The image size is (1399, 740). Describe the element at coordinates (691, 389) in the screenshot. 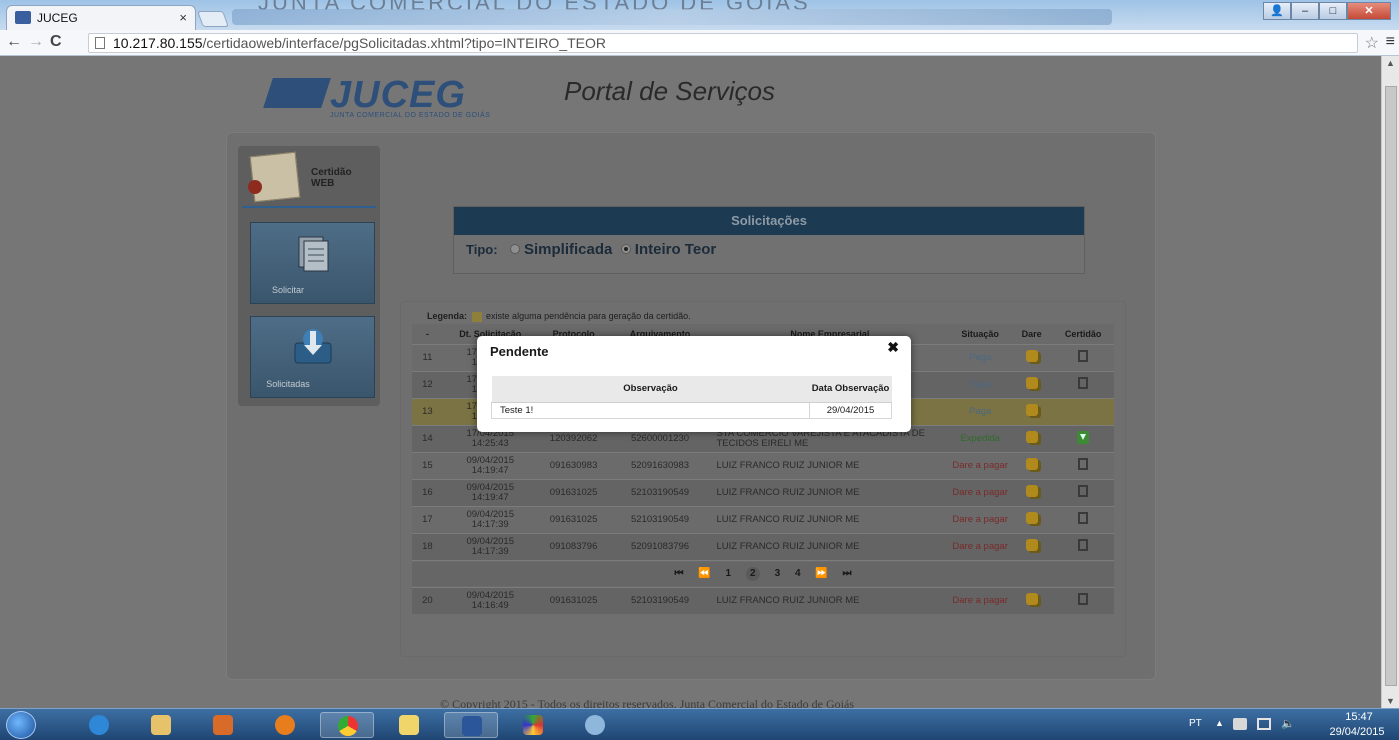

I see `table-header-row: Observação Data Observação` at that location.